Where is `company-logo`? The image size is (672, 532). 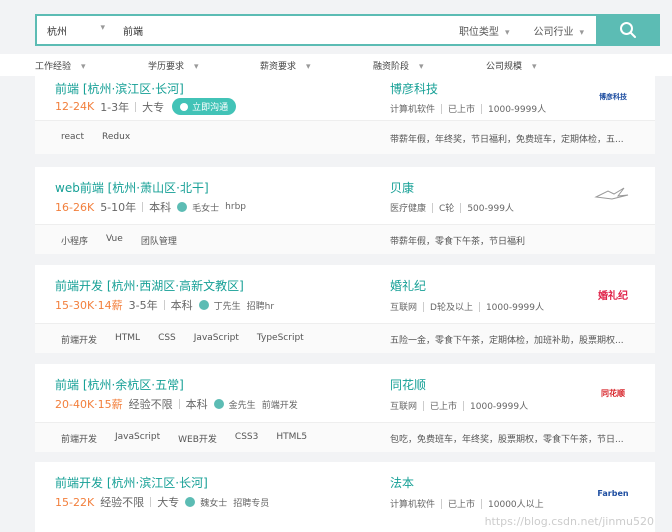
company-logo is located at coordinates (613, 194).